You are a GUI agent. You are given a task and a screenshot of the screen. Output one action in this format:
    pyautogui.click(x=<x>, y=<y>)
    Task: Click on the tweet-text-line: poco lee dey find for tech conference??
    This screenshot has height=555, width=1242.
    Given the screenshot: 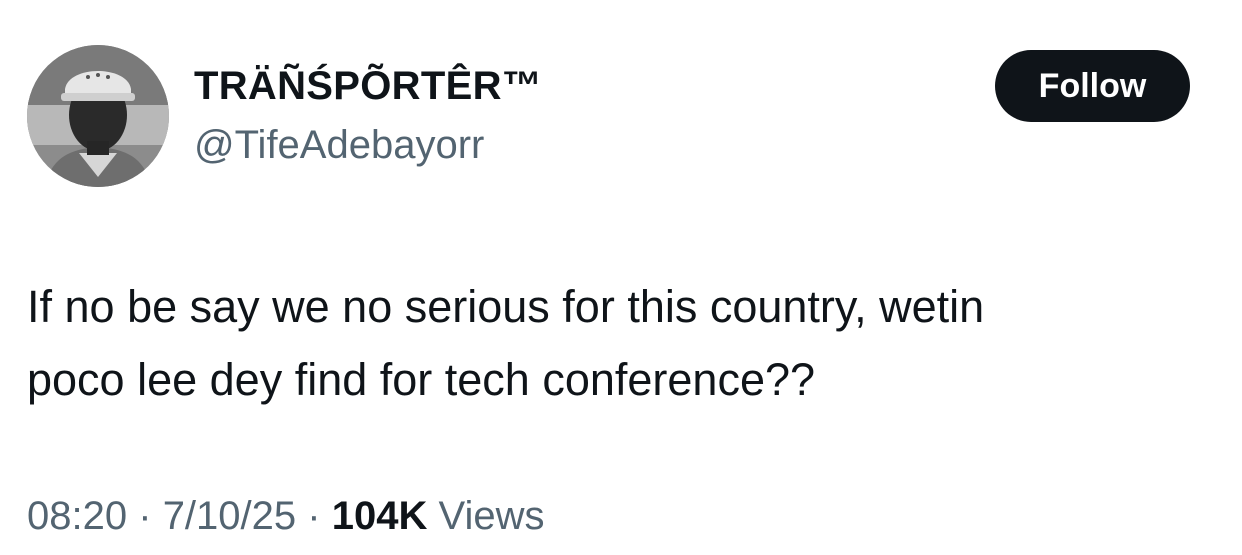 What is the action you would take?
    pyautogui.click(x=421, y=379)
    